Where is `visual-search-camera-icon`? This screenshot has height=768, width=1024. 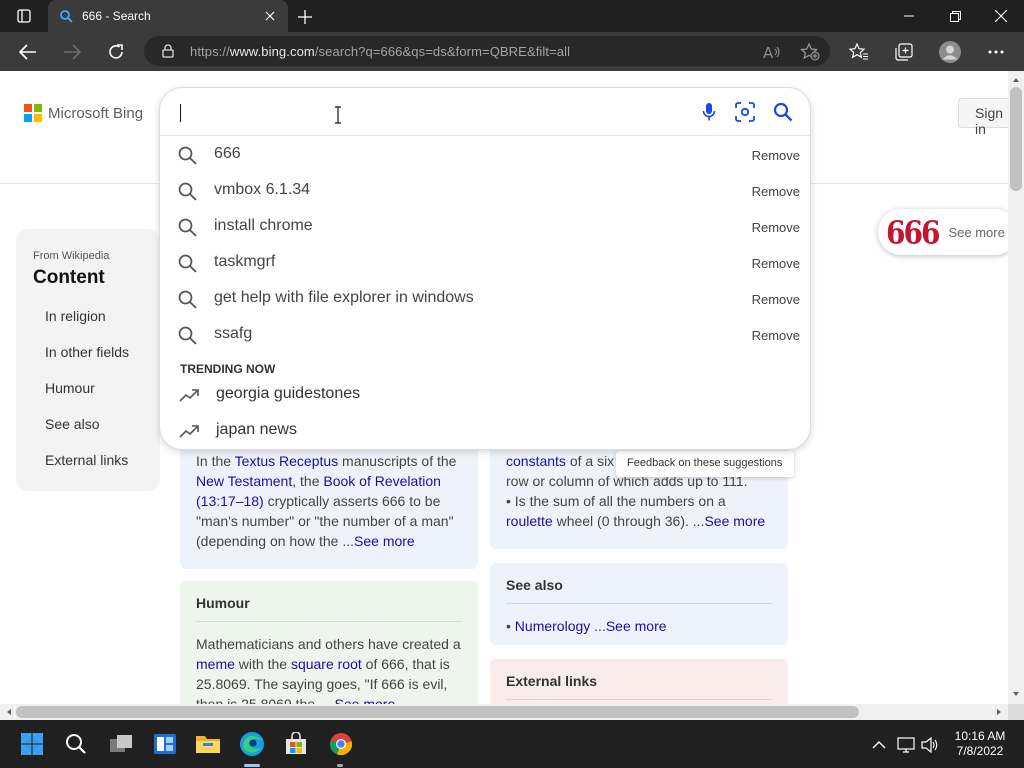 visual-search-camera-icon is located at coordinates (745, 112).